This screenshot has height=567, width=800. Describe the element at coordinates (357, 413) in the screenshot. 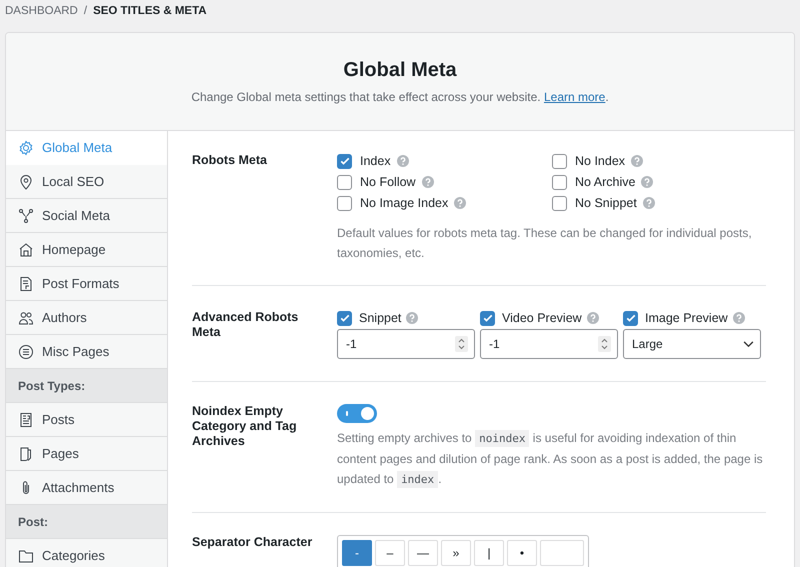

I see `toggle-switch` at that location.